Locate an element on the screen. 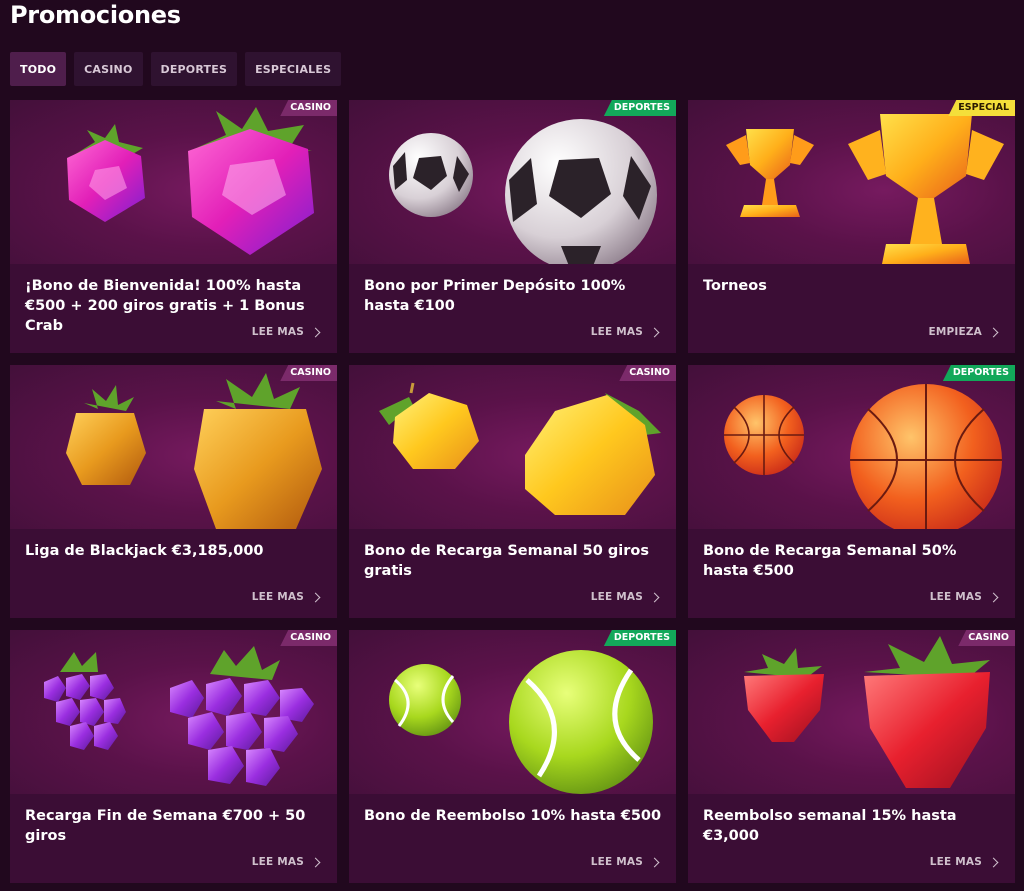 The width and height of the screenshot is (1024, 891). promo-title: Recarga Fin de Semana €700 + 50 giros is located at coordinates (165, 826).